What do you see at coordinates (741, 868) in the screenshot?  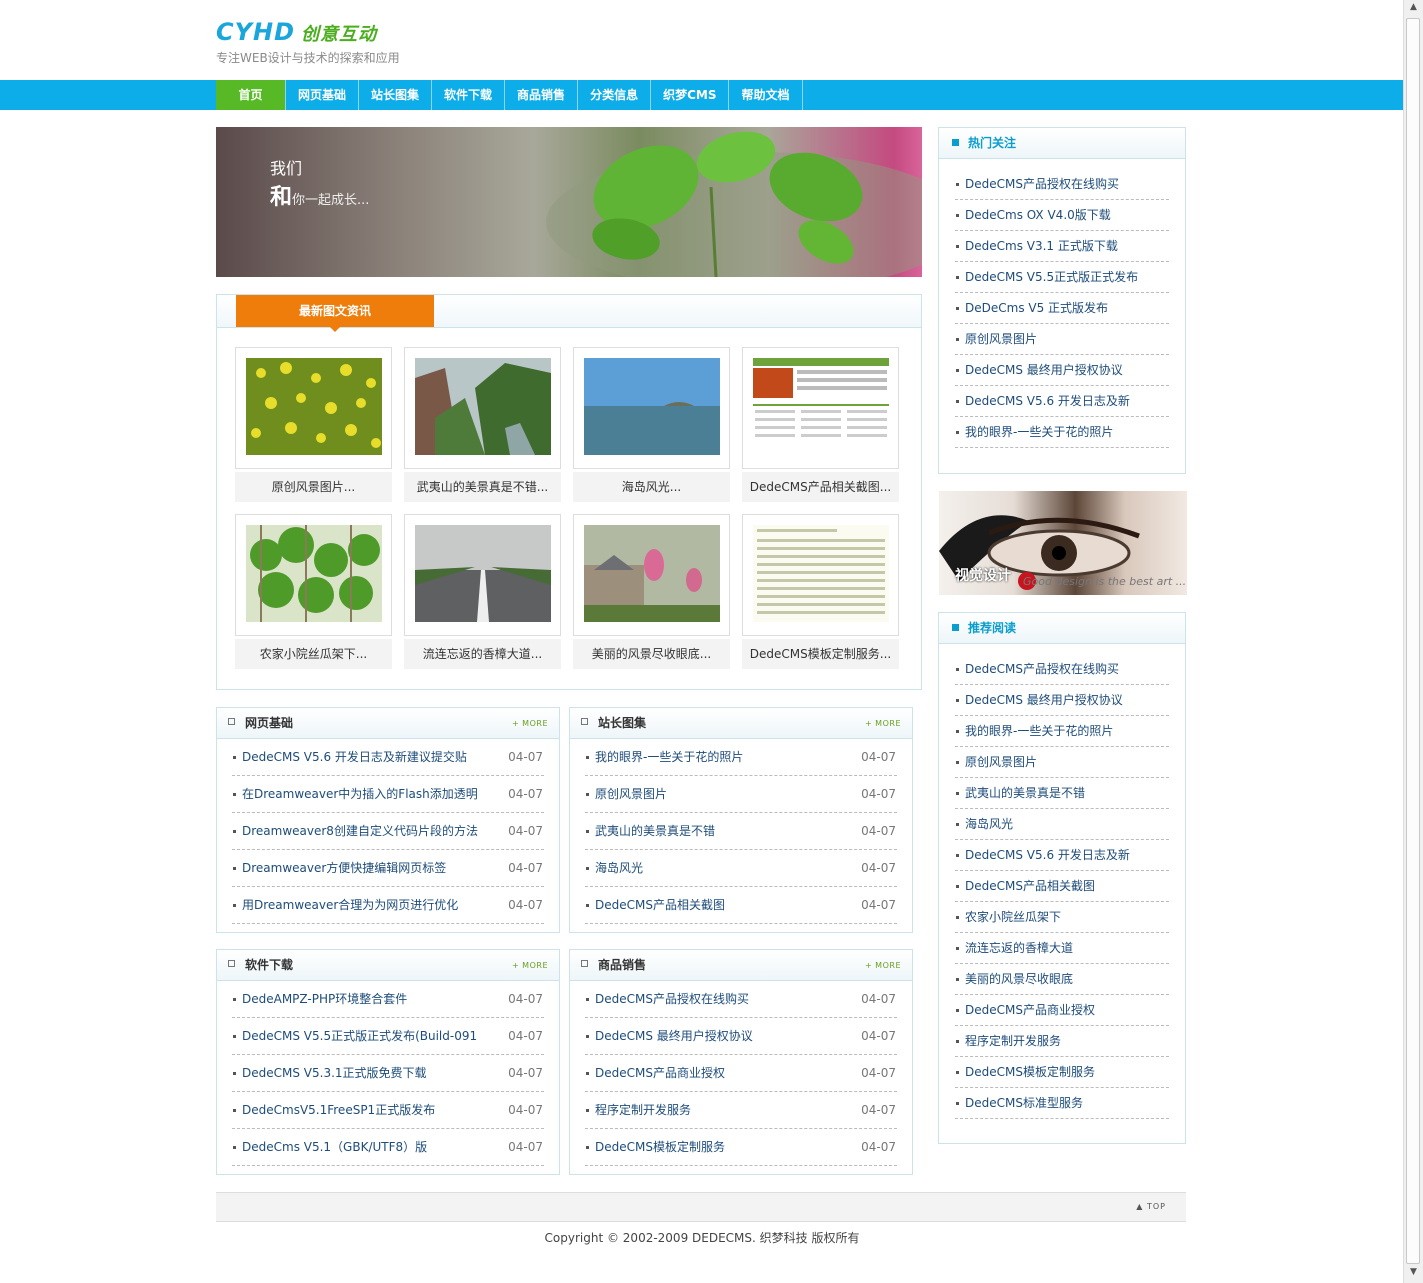 I see `list-item: 海岛风光 04-07` at bounding box center [741, 868].